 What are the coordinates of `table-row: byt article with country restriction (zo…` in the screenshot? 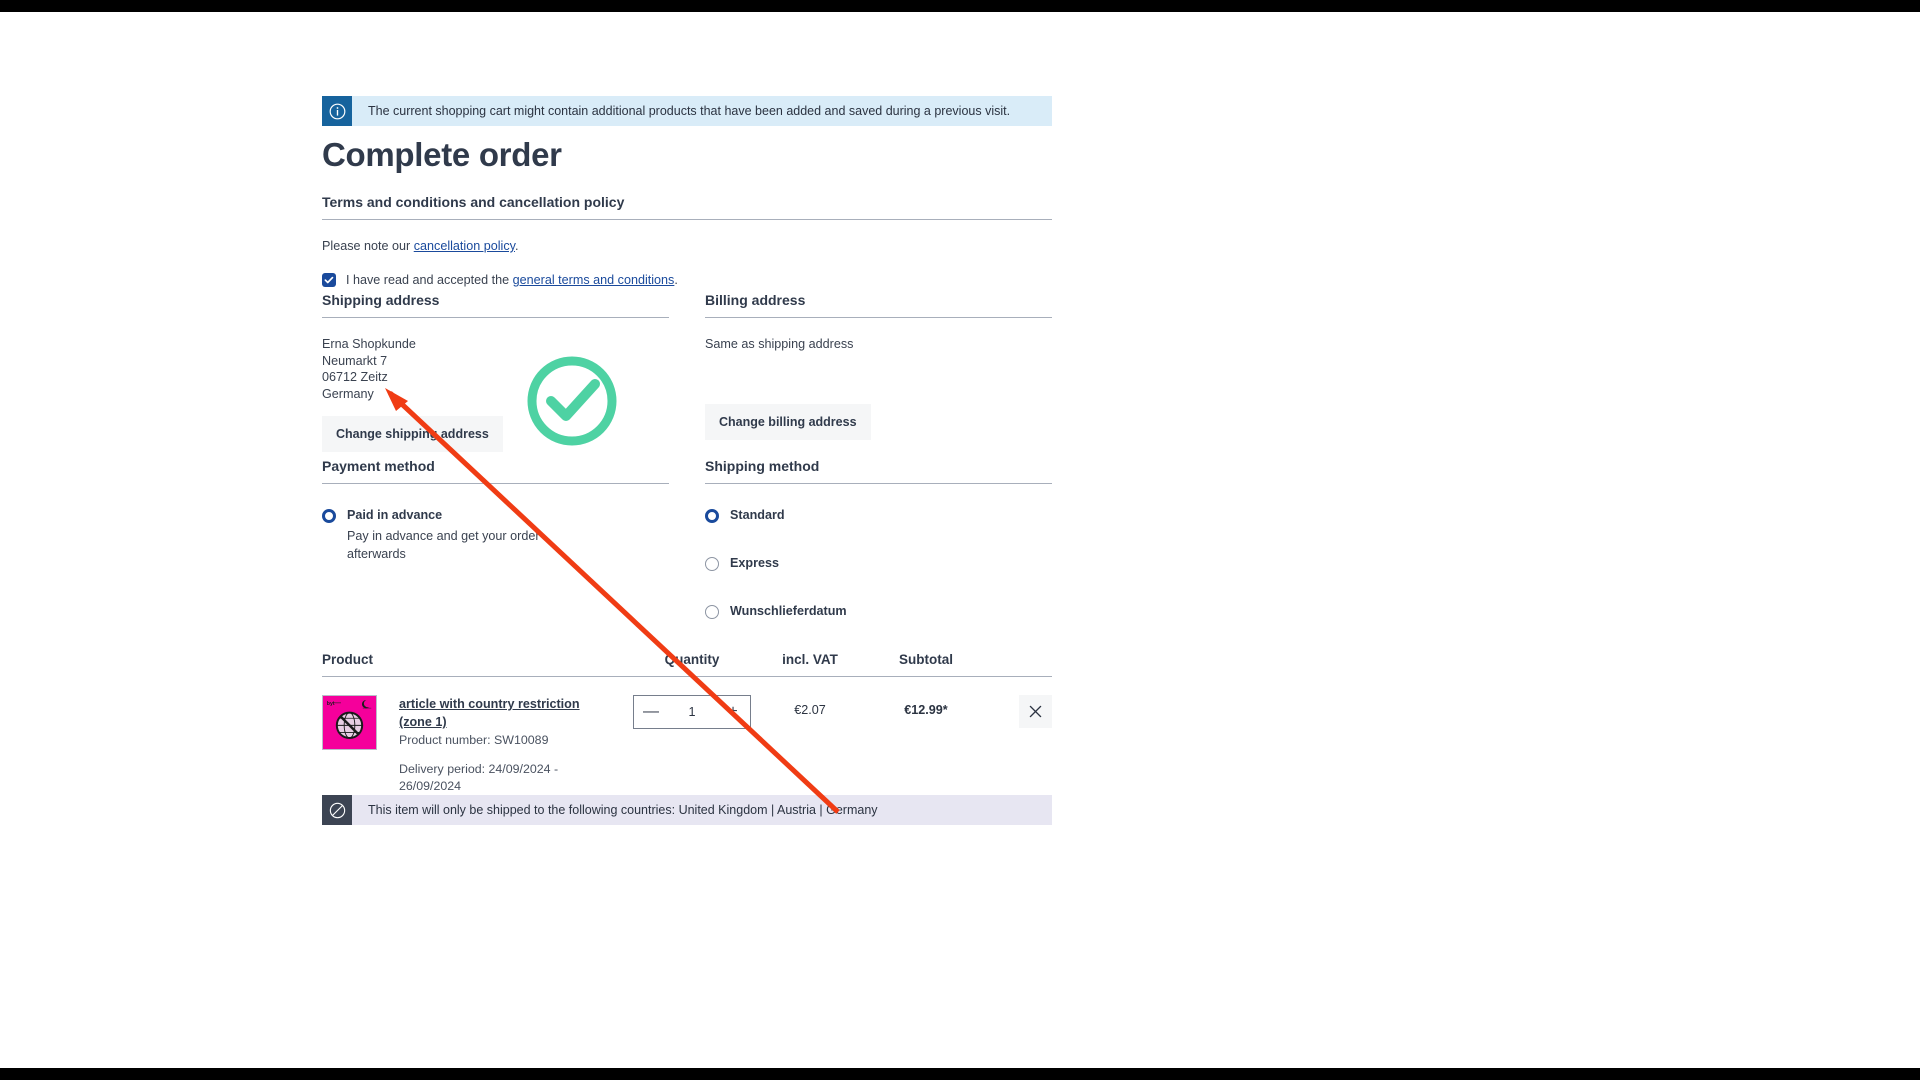 It's located at (687, 735).